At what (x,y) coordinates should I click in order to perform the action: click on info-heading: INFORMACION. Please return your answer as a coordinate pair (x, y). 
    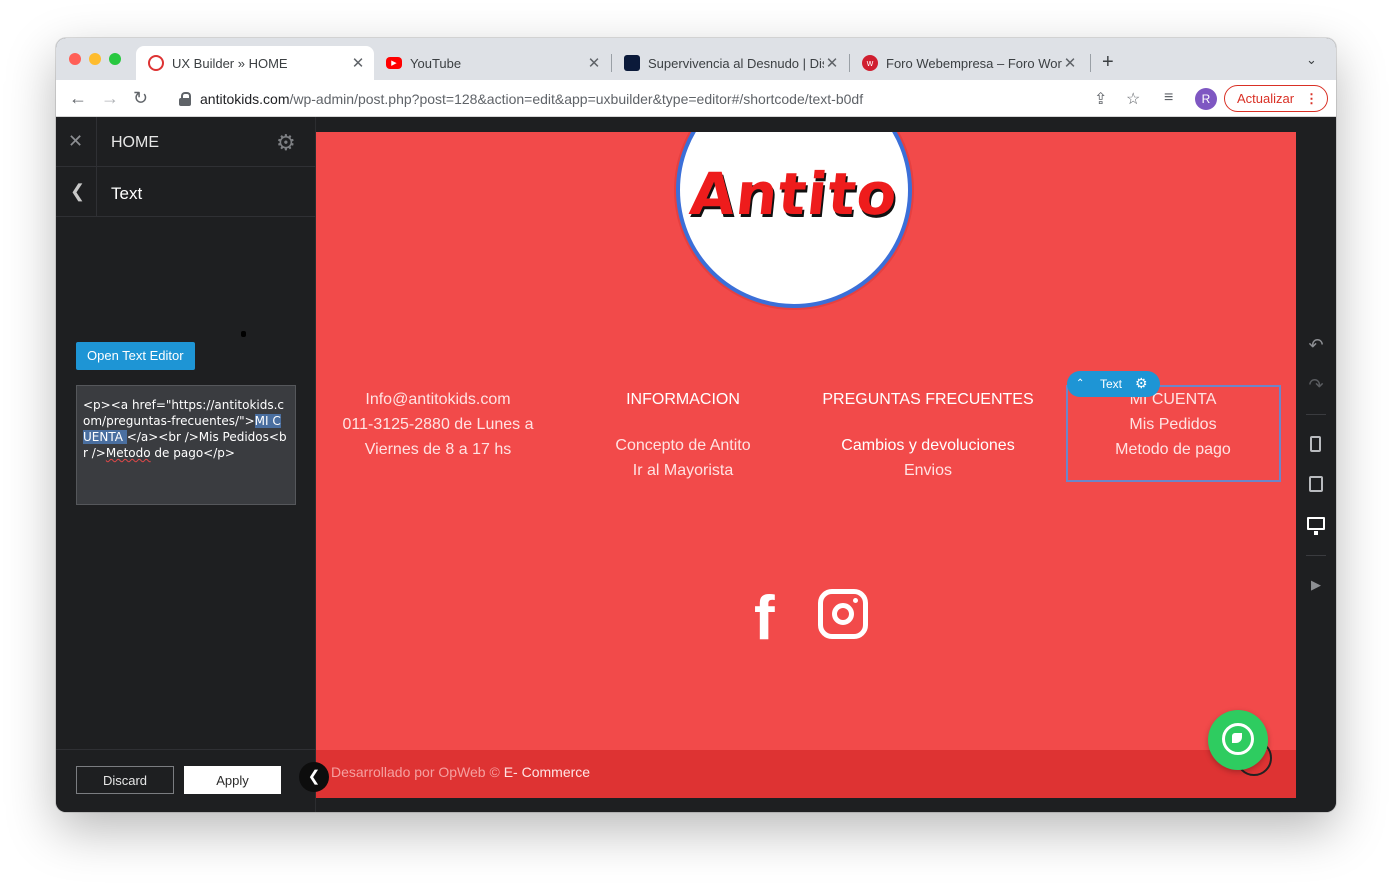
    Looking at the image, I should click on (683, 399).